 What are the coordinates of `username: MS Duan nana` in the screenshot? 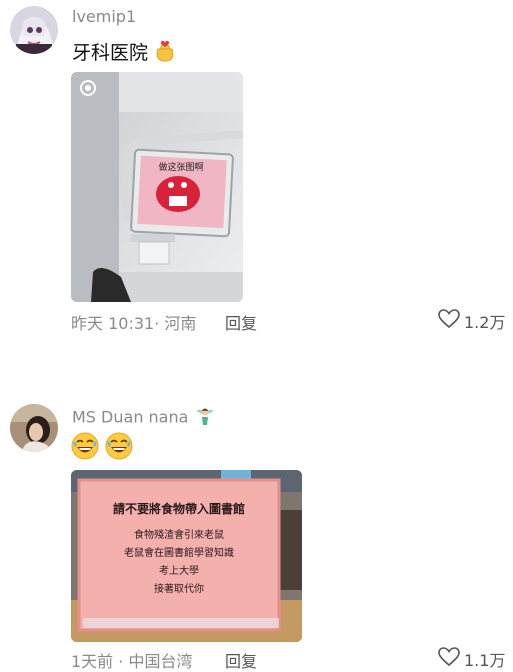 It's located at (144, 418).